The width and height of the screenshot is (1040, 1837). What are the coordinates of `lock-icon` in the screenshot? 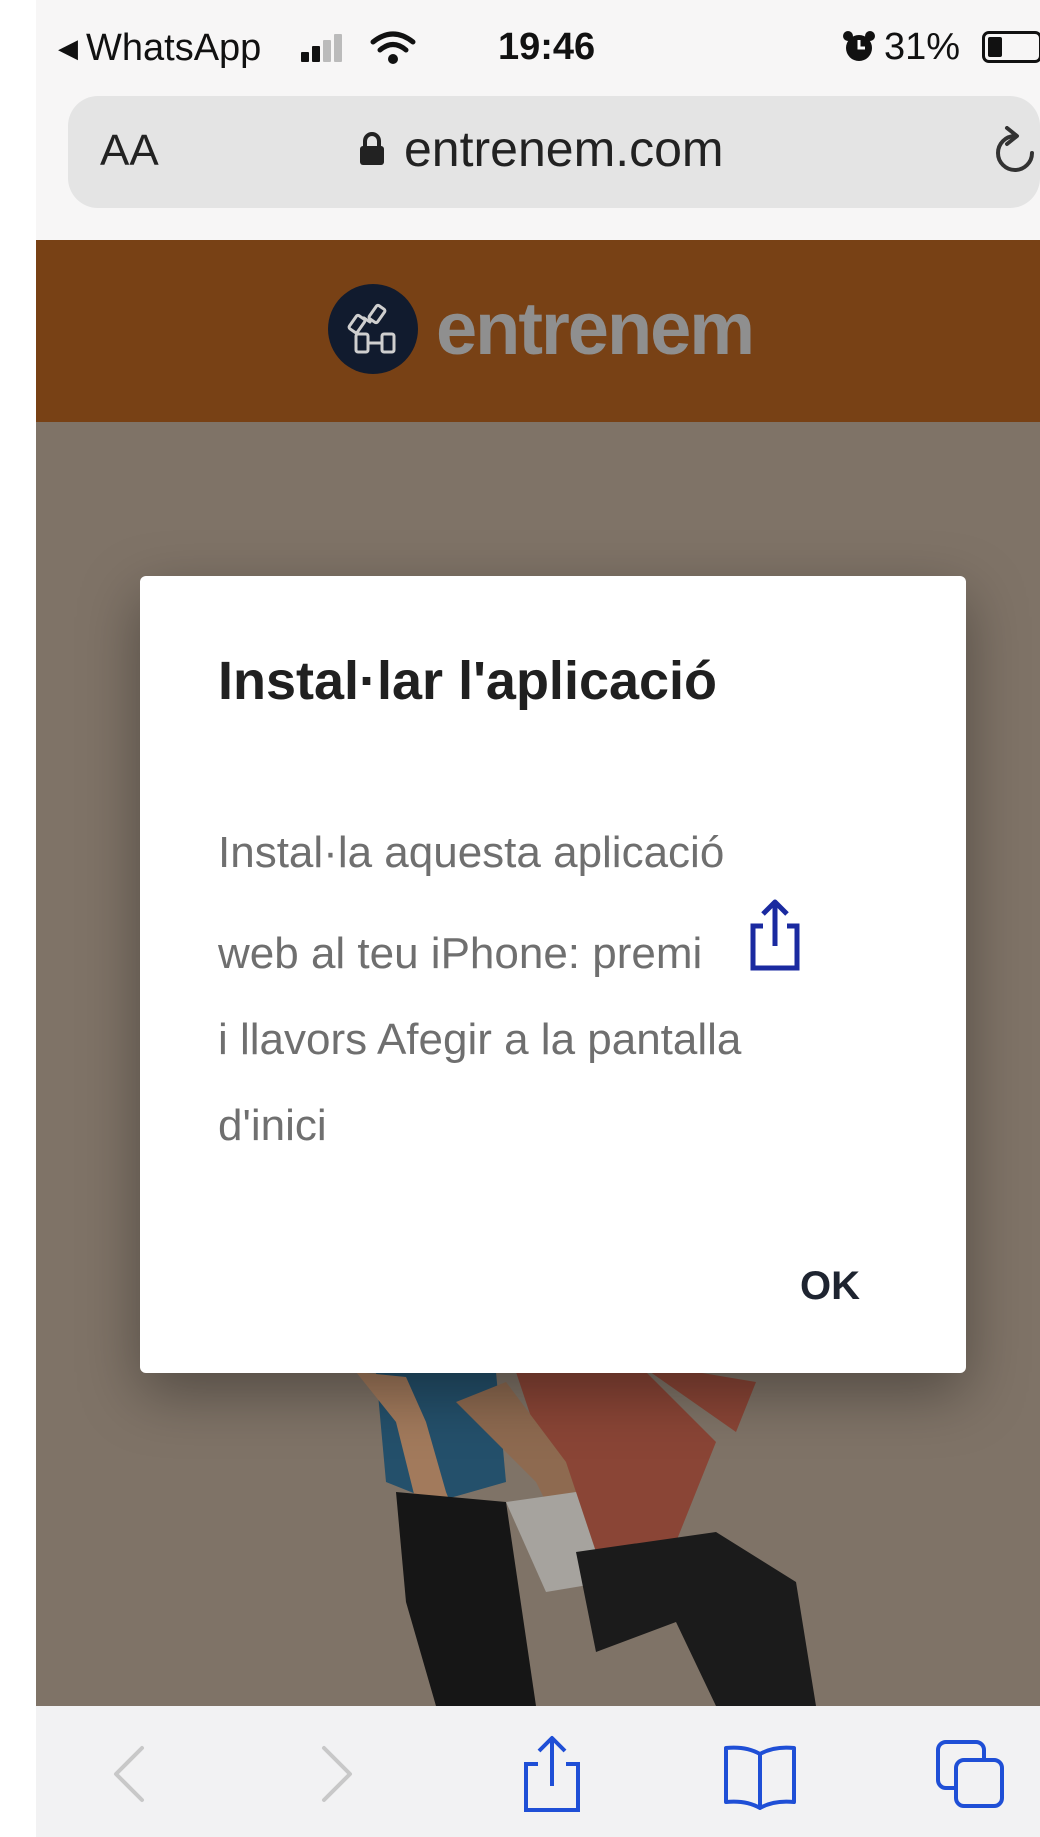 It's located at (372, 148).